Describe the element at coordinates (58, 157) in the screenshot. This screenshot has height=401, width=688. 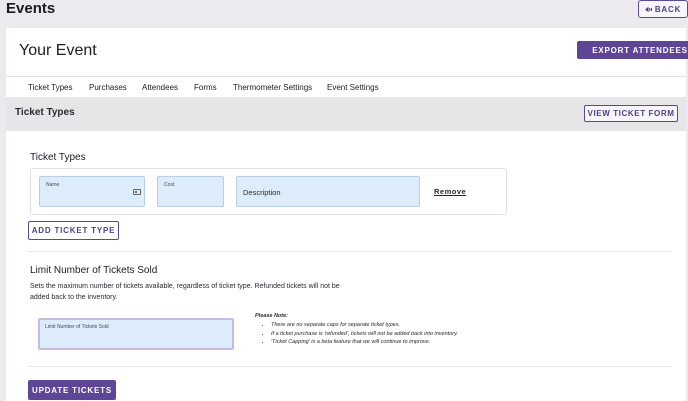
I see `ticket-types-heading: Ticket Types` at that location.